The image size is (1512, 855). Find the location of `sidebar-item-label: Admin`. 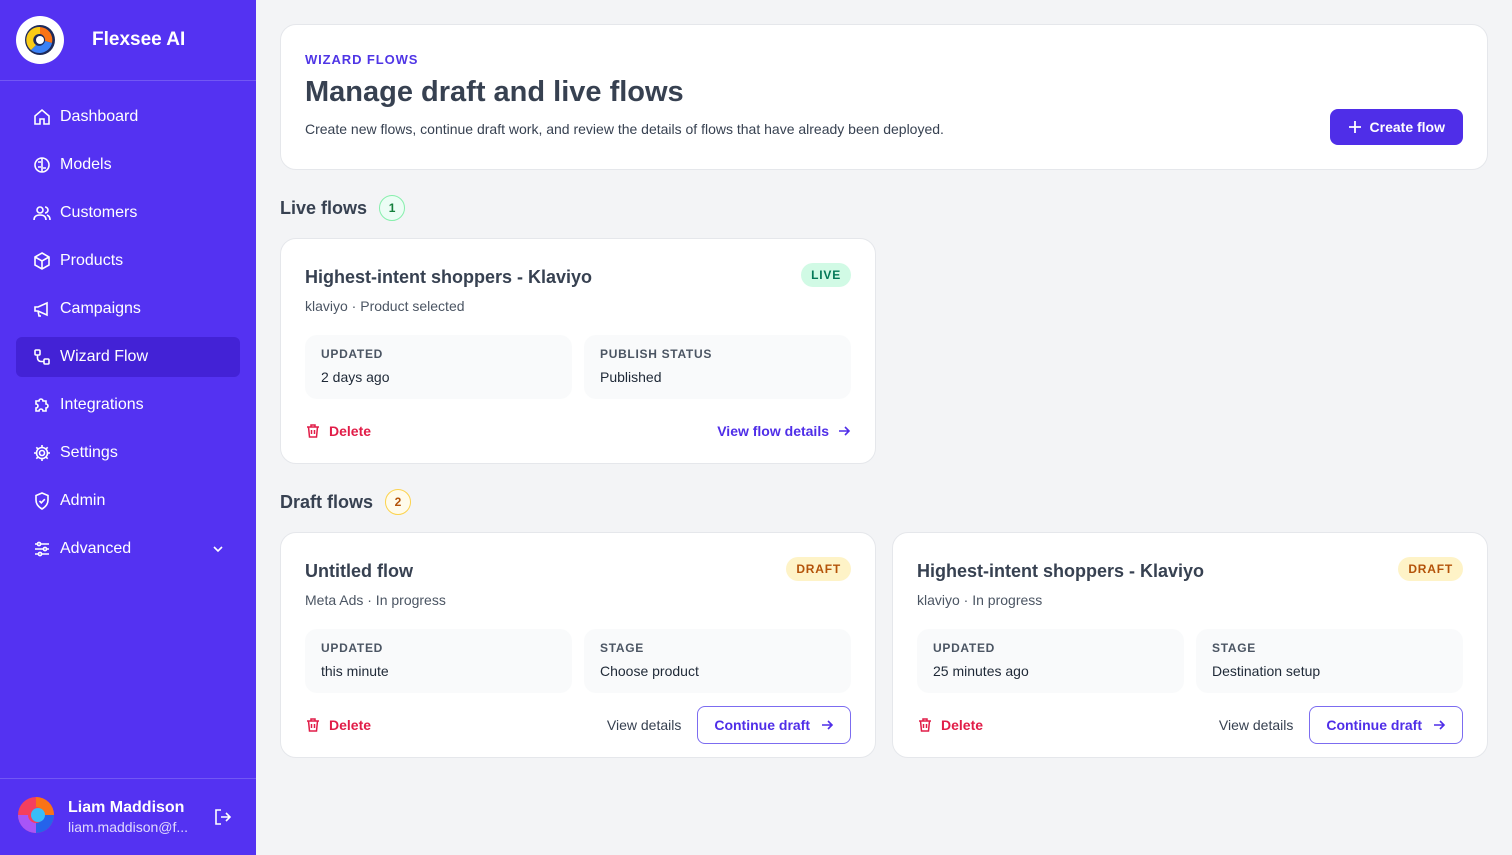

sidebar-item-label: Admin is located at coordinates (83, 500).